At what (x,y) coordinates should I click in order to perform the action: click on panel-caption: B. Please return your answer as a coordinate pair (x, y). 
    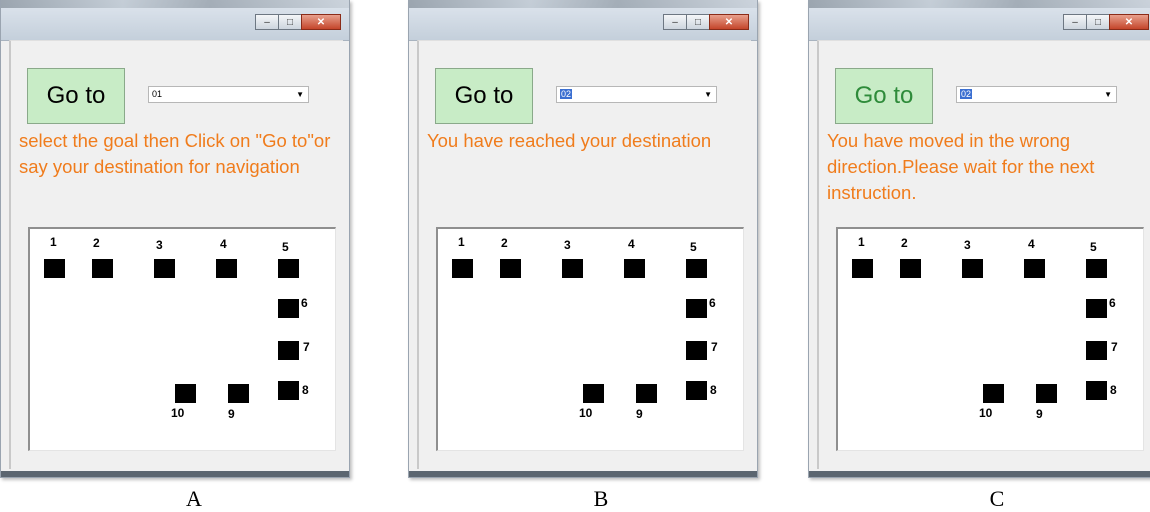
    Looking at the image, I should click on (601, 498).